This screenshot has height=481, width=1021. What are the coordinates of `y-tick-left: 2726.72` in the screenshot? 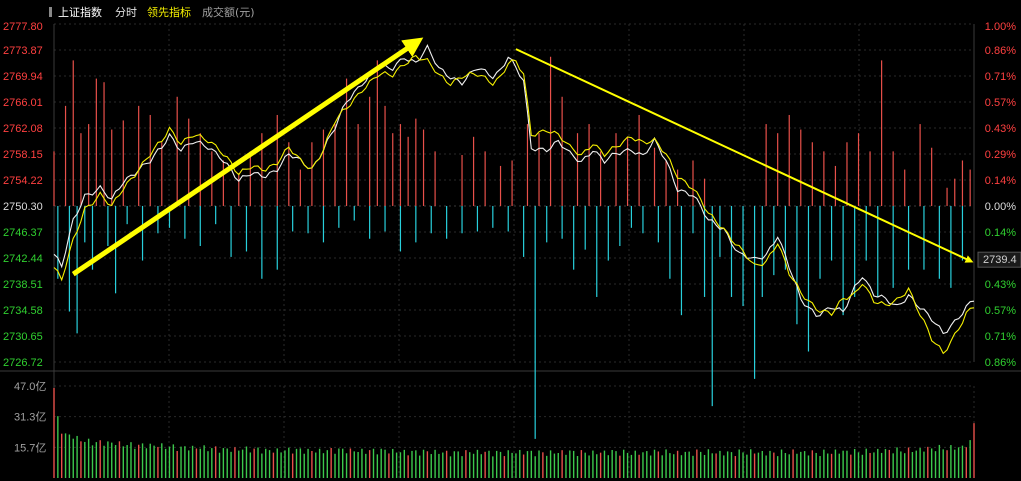 It's located at (23, 363).